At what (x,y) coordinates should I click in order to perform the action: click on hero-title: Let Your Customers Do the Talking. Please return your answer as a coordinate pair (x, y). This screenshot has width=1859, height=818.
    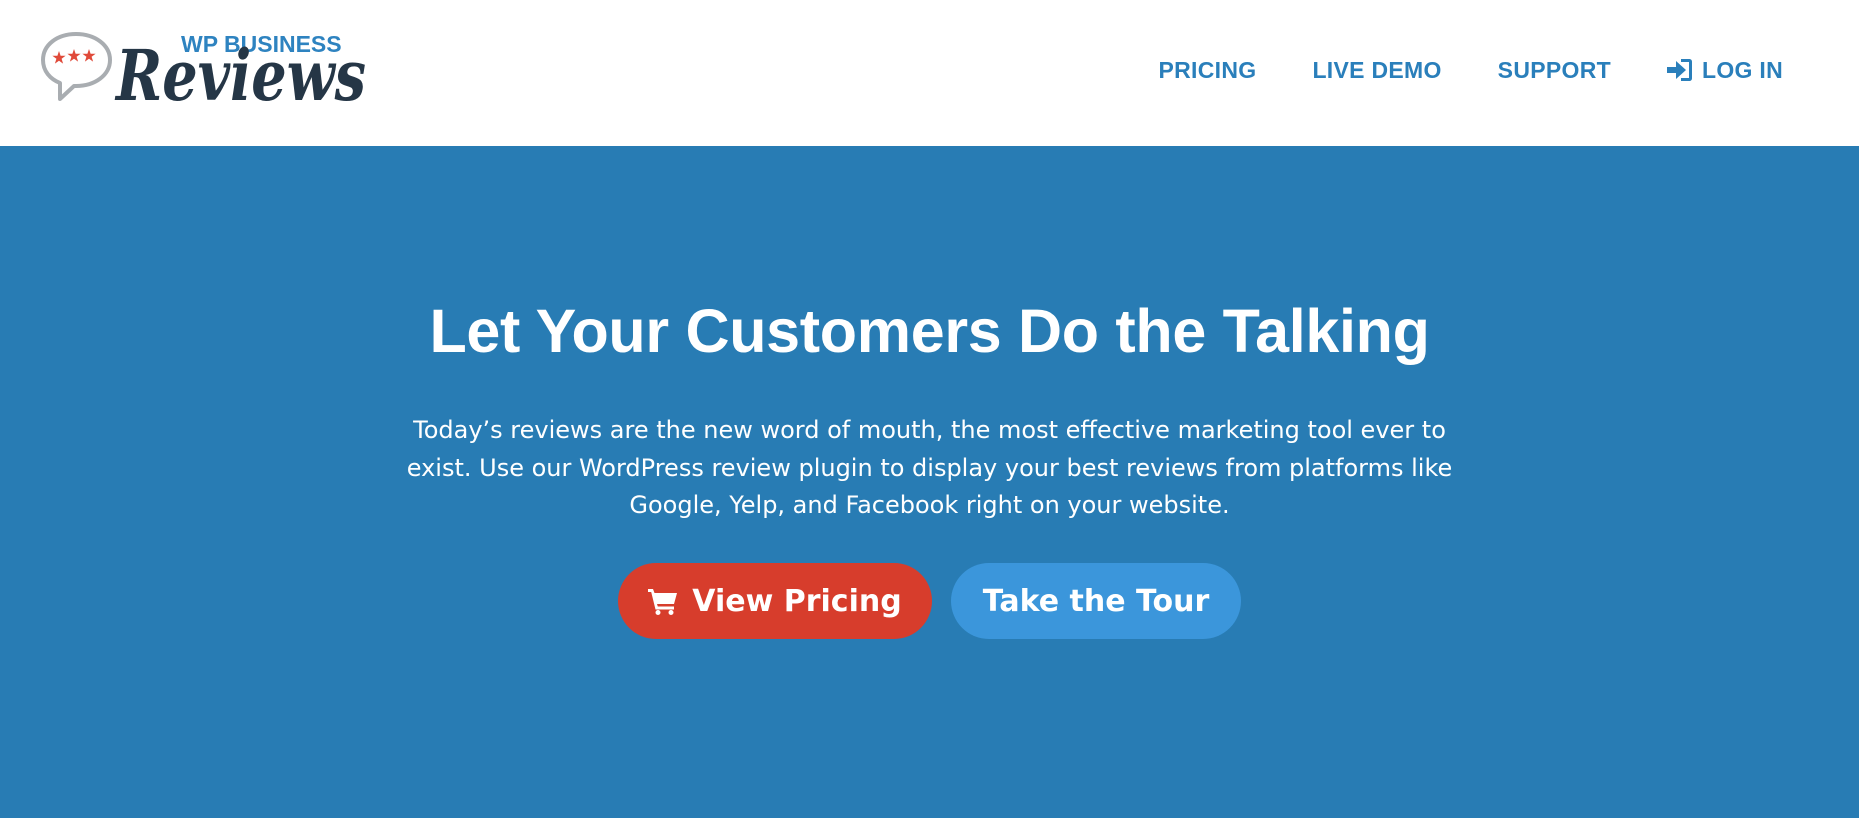
    Looking at the image, I should click on (929, 331).